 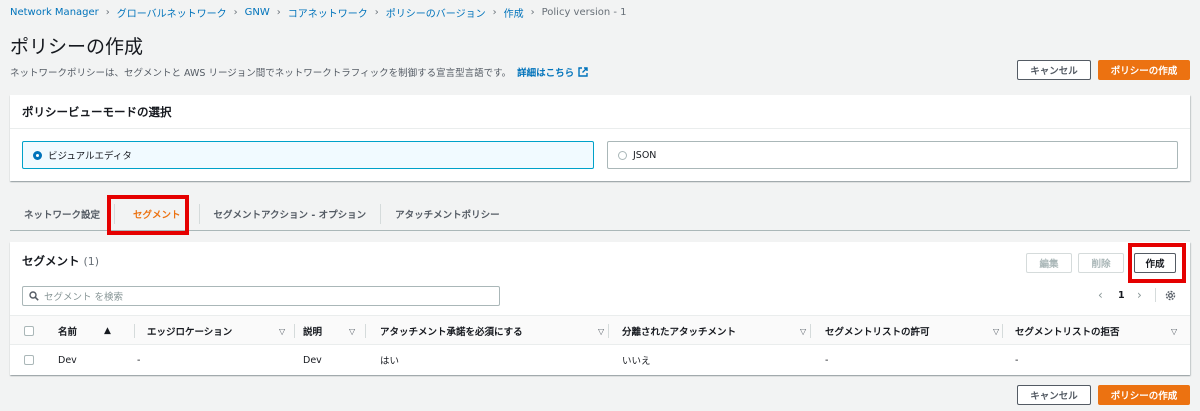 I want to click on column-require-acceptance: アタッチメント承諾を必須にする ▽, so click(x=495, y=331).